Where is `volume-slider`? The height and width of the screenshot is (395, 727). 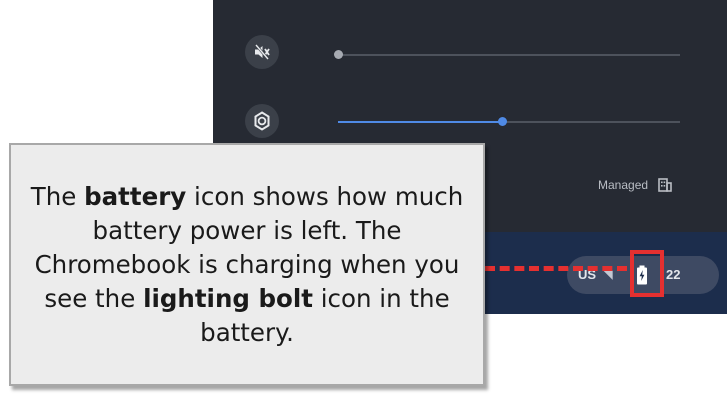
volume-slider is located at coordinates (507, 54).